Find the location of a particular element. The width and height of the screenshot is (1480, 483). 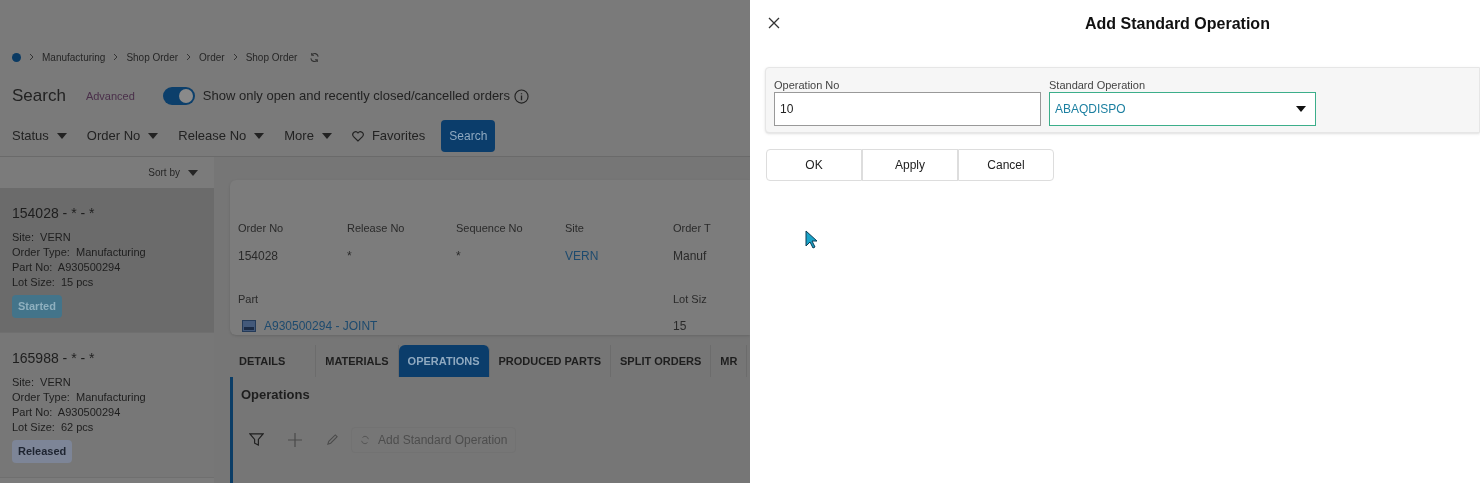

filter-dropdown: More is located at coordinates (308, 136).